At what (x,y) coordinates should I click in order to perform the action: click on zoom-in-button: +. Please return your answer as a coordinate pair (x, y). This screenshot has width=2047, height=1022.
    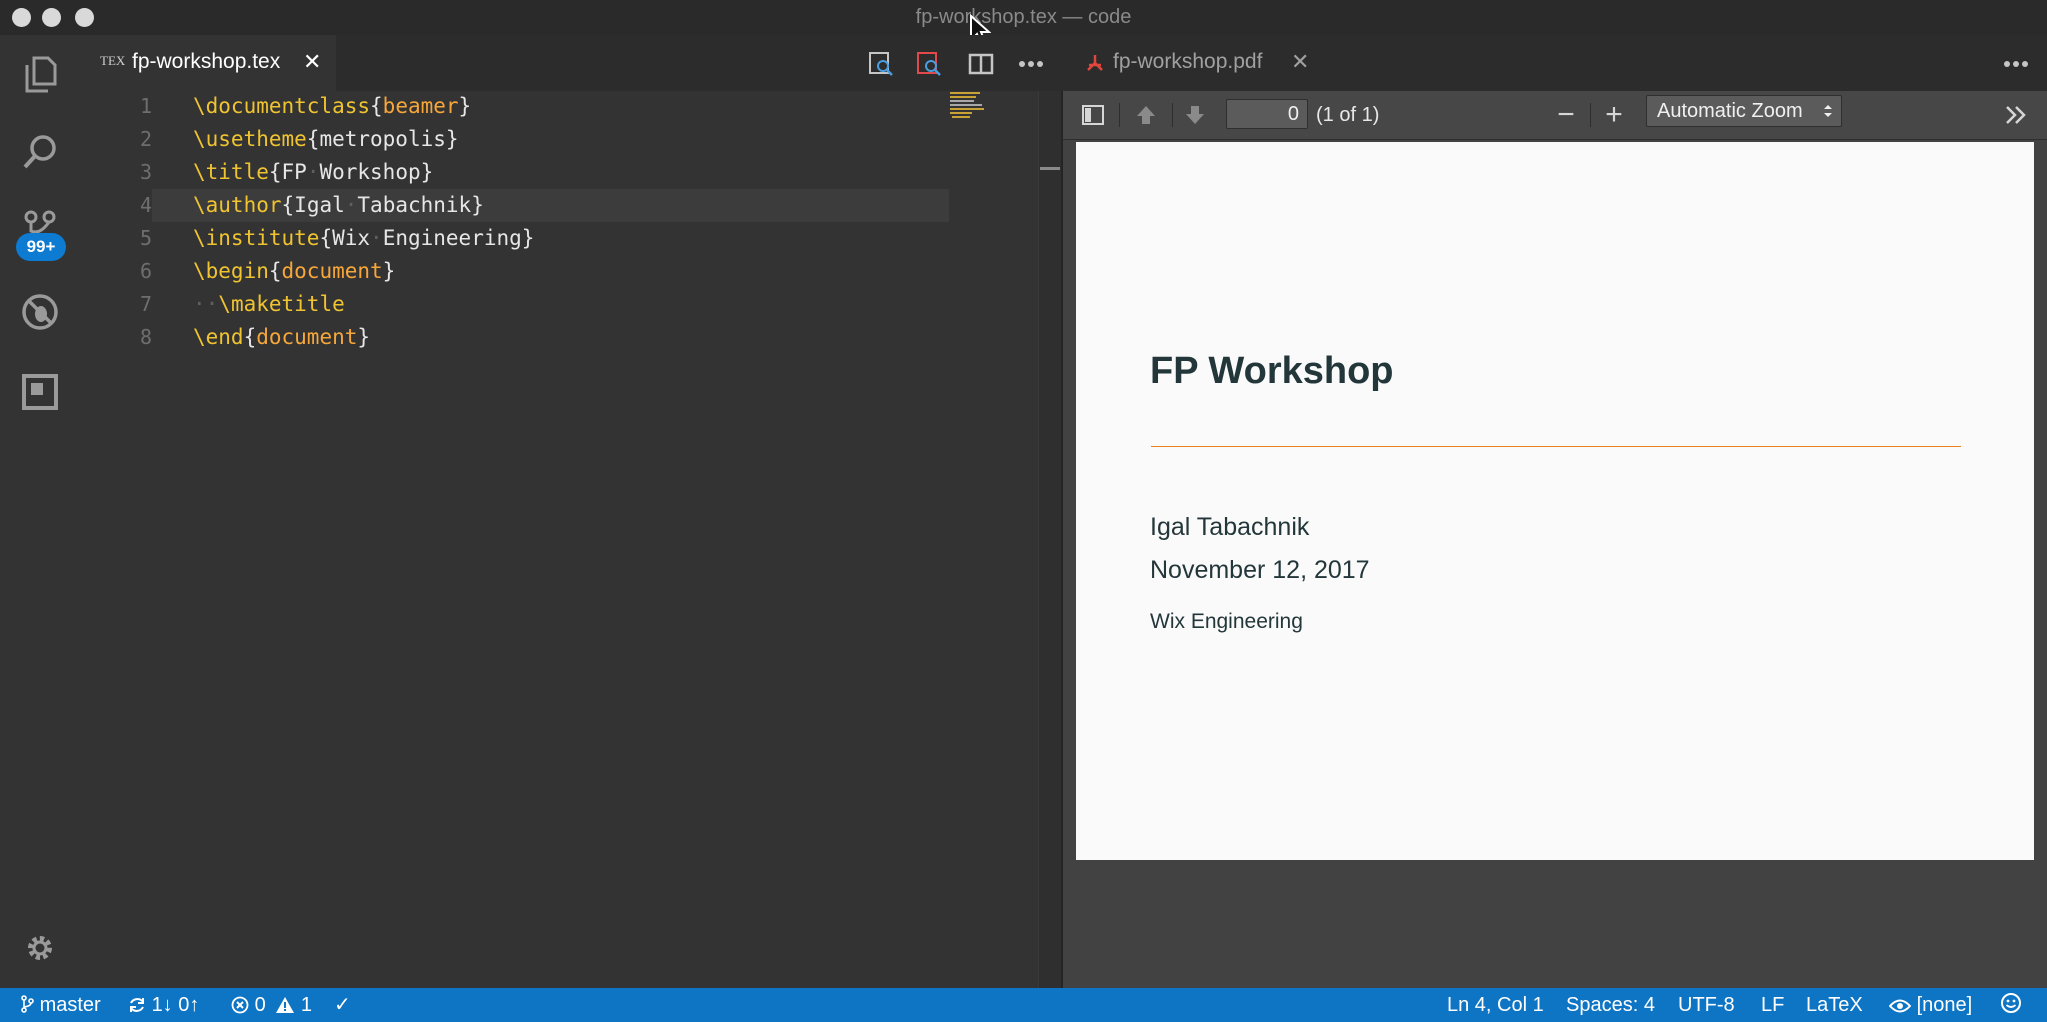
    Looking at the image, I should click on (1614, 114).